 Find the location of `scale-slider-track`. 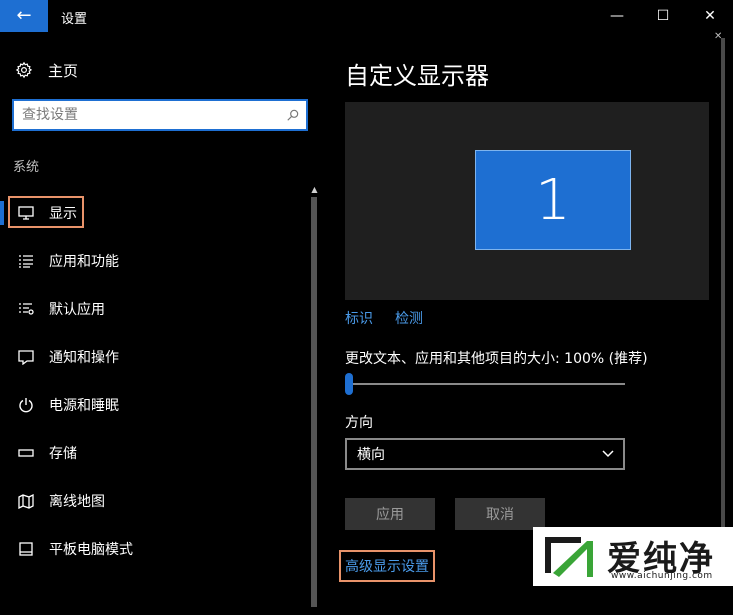

scale-slider-track is located at coordinates (485, 384).